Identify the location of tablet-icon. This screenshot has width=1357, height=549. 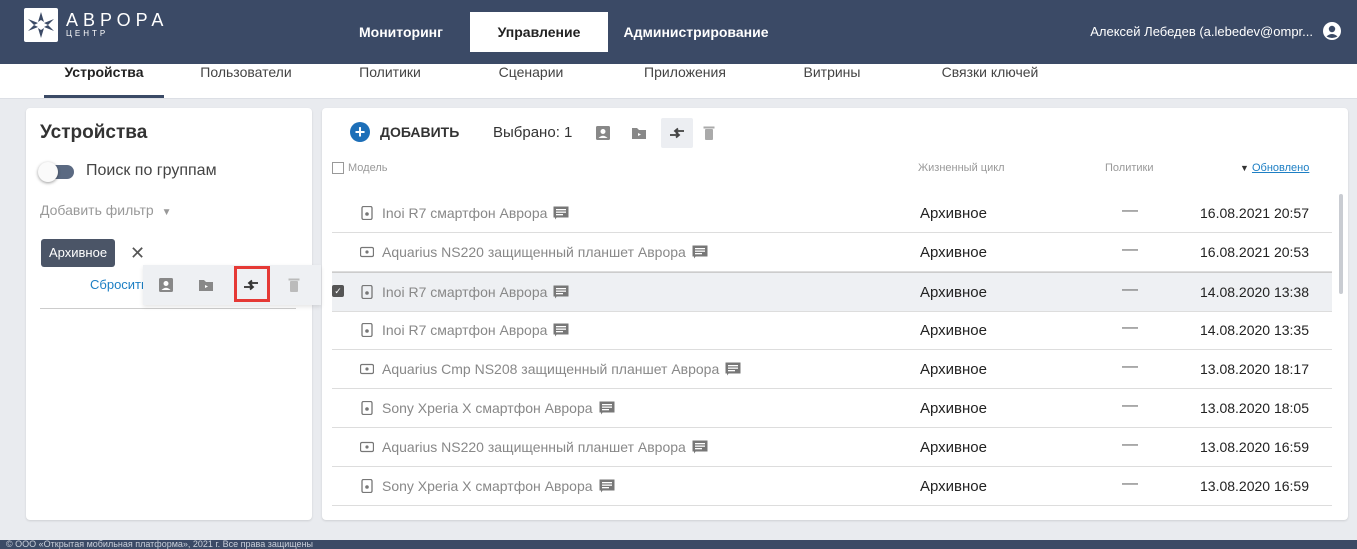
(367, 369).